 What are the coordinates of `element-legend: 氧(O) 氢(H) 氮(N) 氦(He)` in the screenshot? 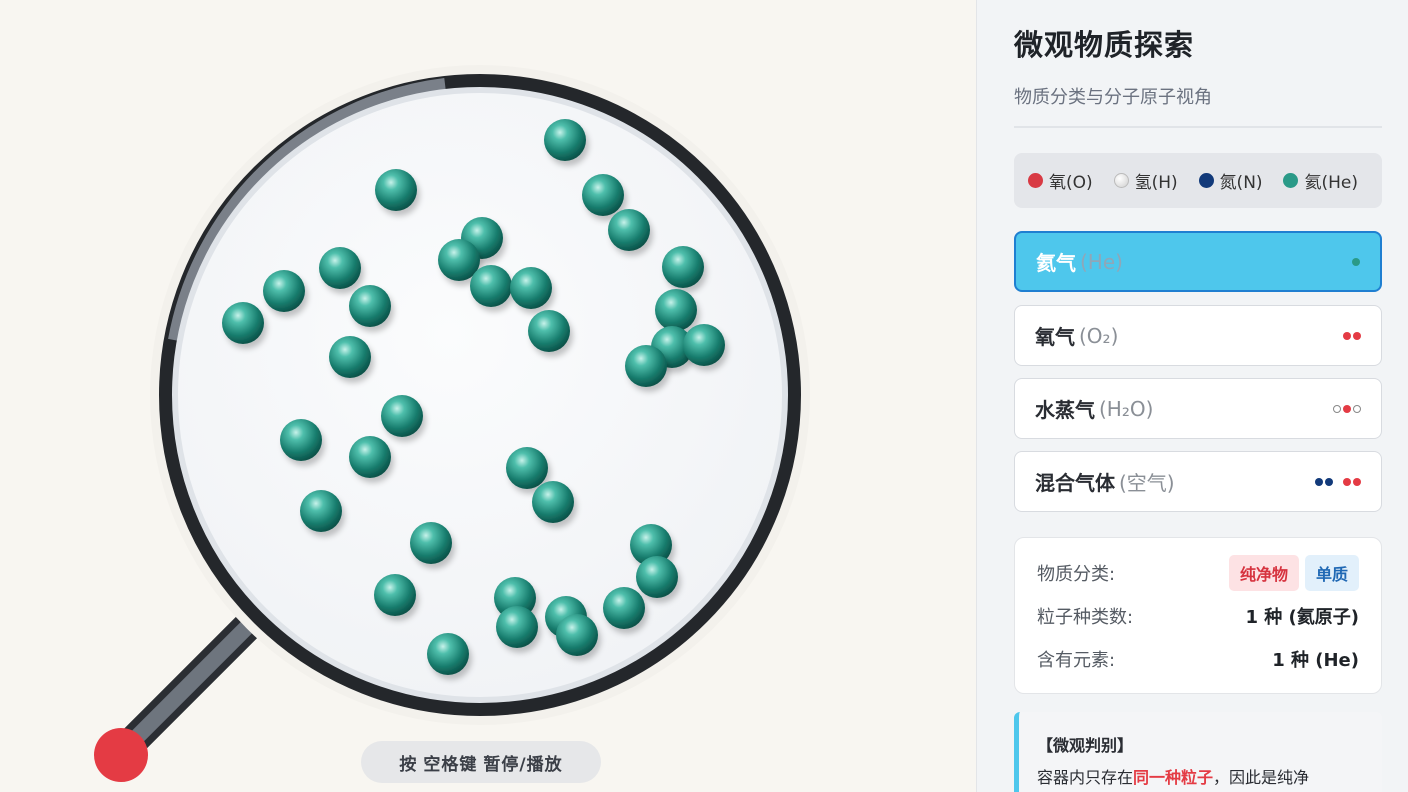 It's located at (1198, 180).